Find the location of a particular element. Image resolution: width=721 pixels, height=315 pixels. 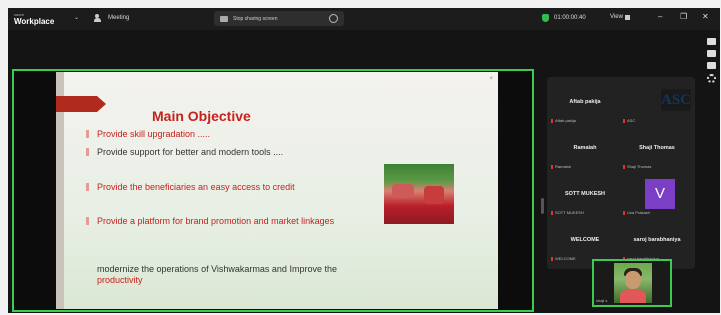

stop-icon is located at coordinates (333, 18).